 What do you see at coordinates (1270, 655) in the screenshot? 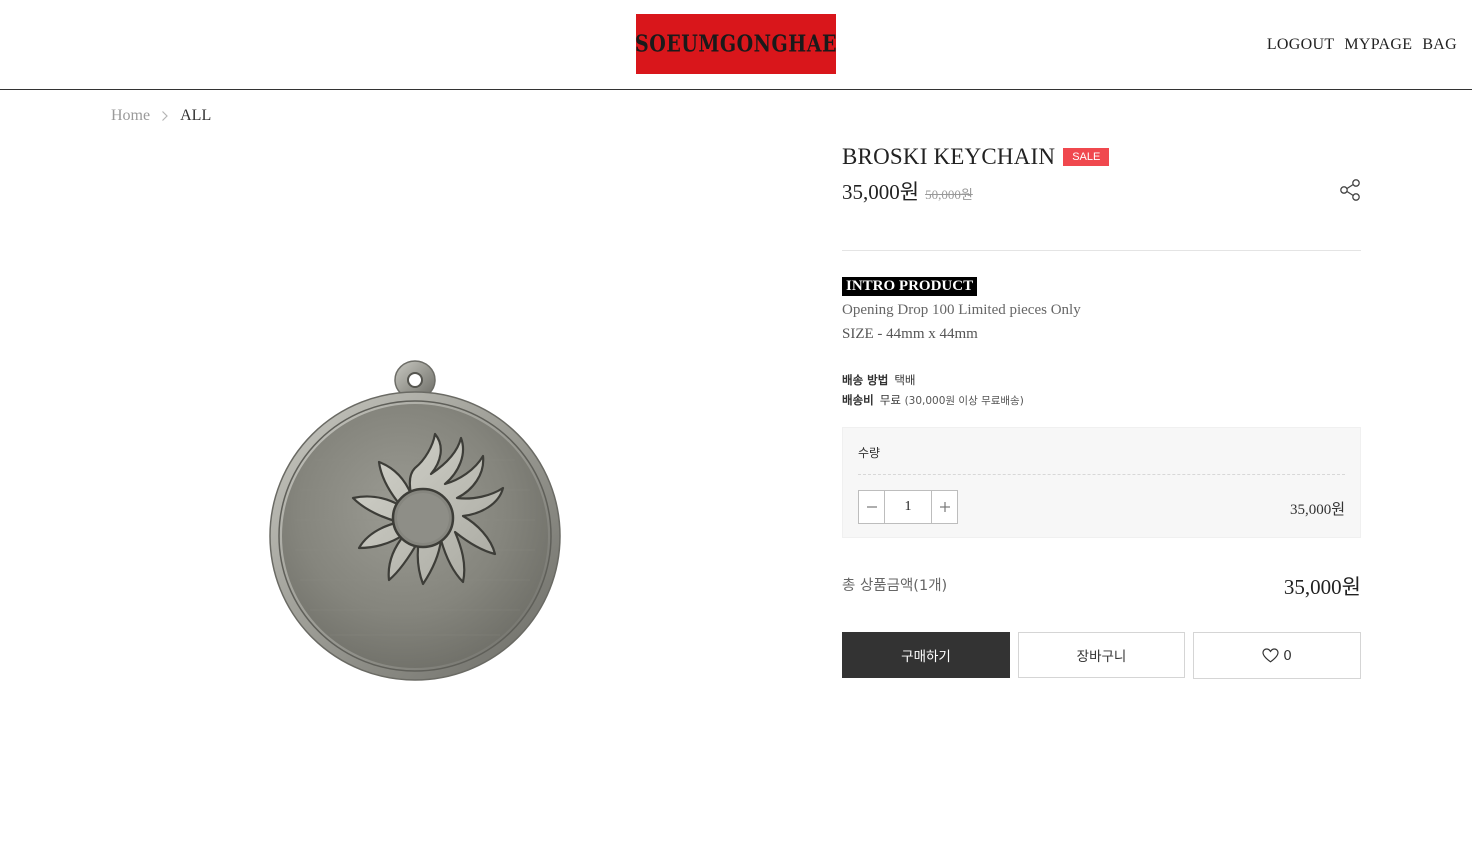
I see `heart-icon` at bounding box center [1270, 655].